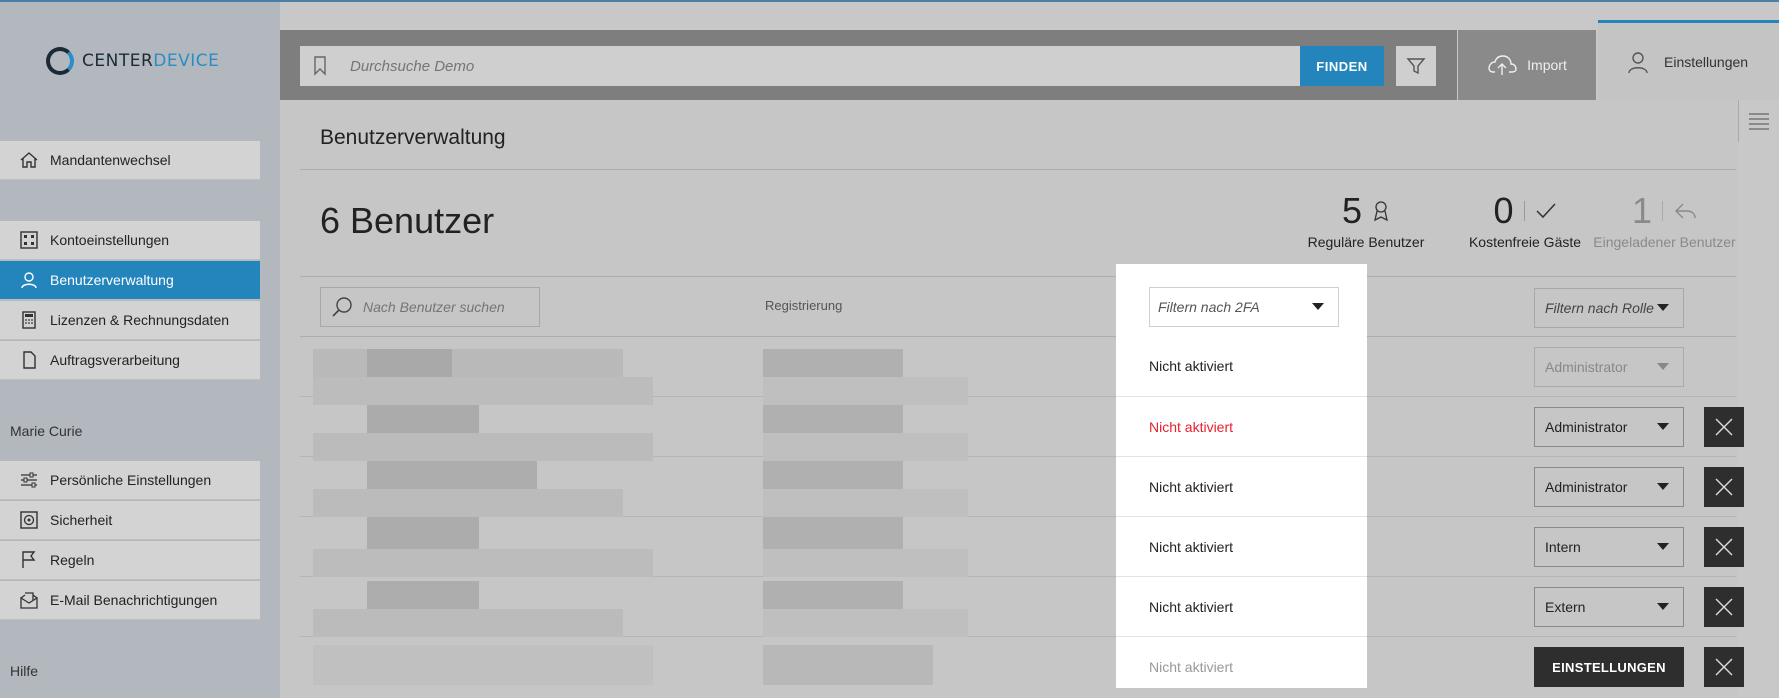 The image size is (1779, 698). I want to click on sliders-icon, so click(29, 480).